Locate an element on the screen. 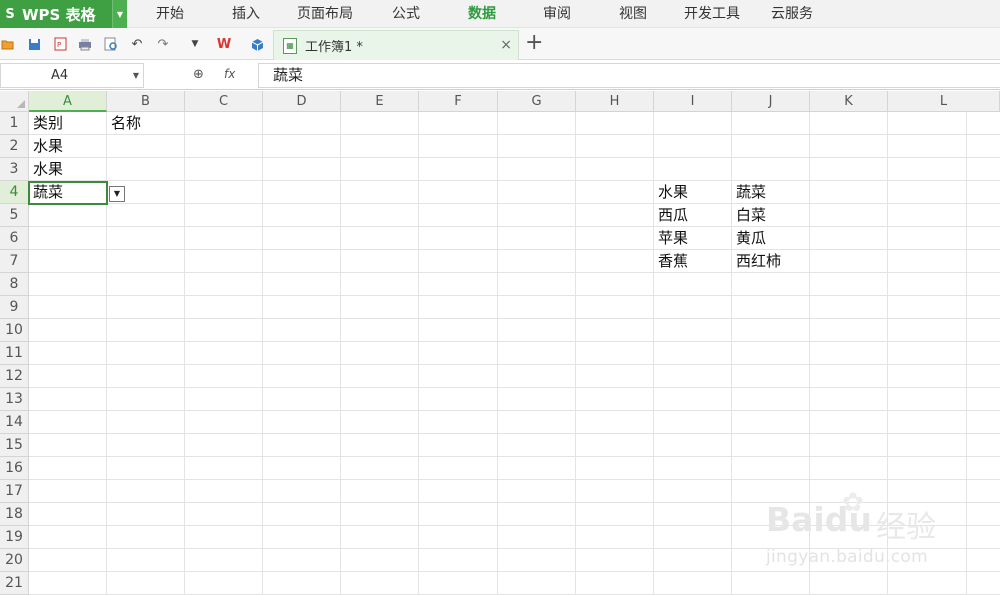 This screenshot has height=595, width=1000. row-header-3: 3 is located at coordinates (14, 169).